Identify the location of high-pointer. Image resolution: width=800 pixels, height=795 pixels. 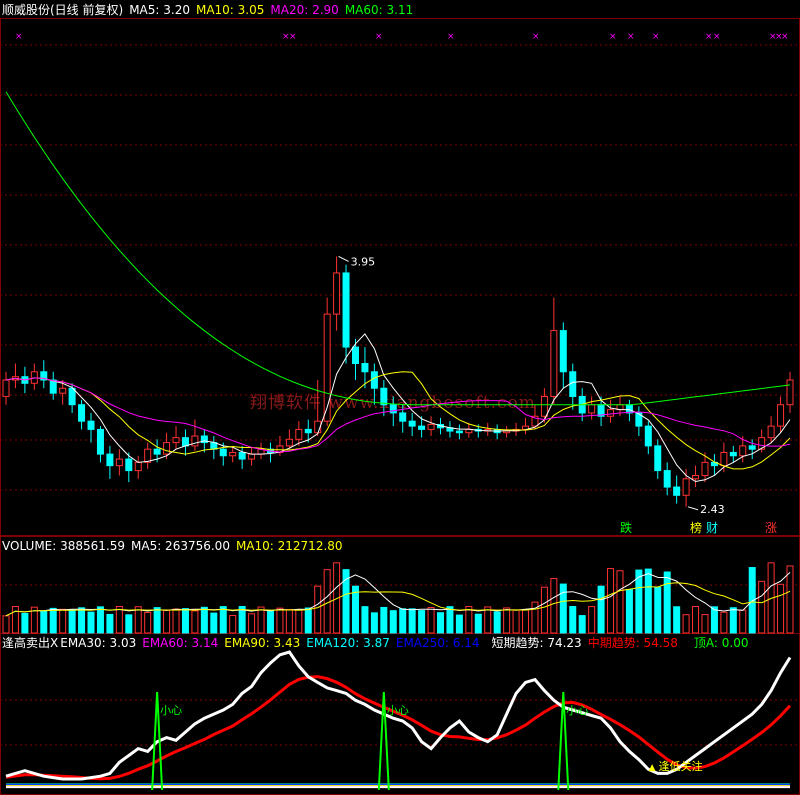
(343, 259).